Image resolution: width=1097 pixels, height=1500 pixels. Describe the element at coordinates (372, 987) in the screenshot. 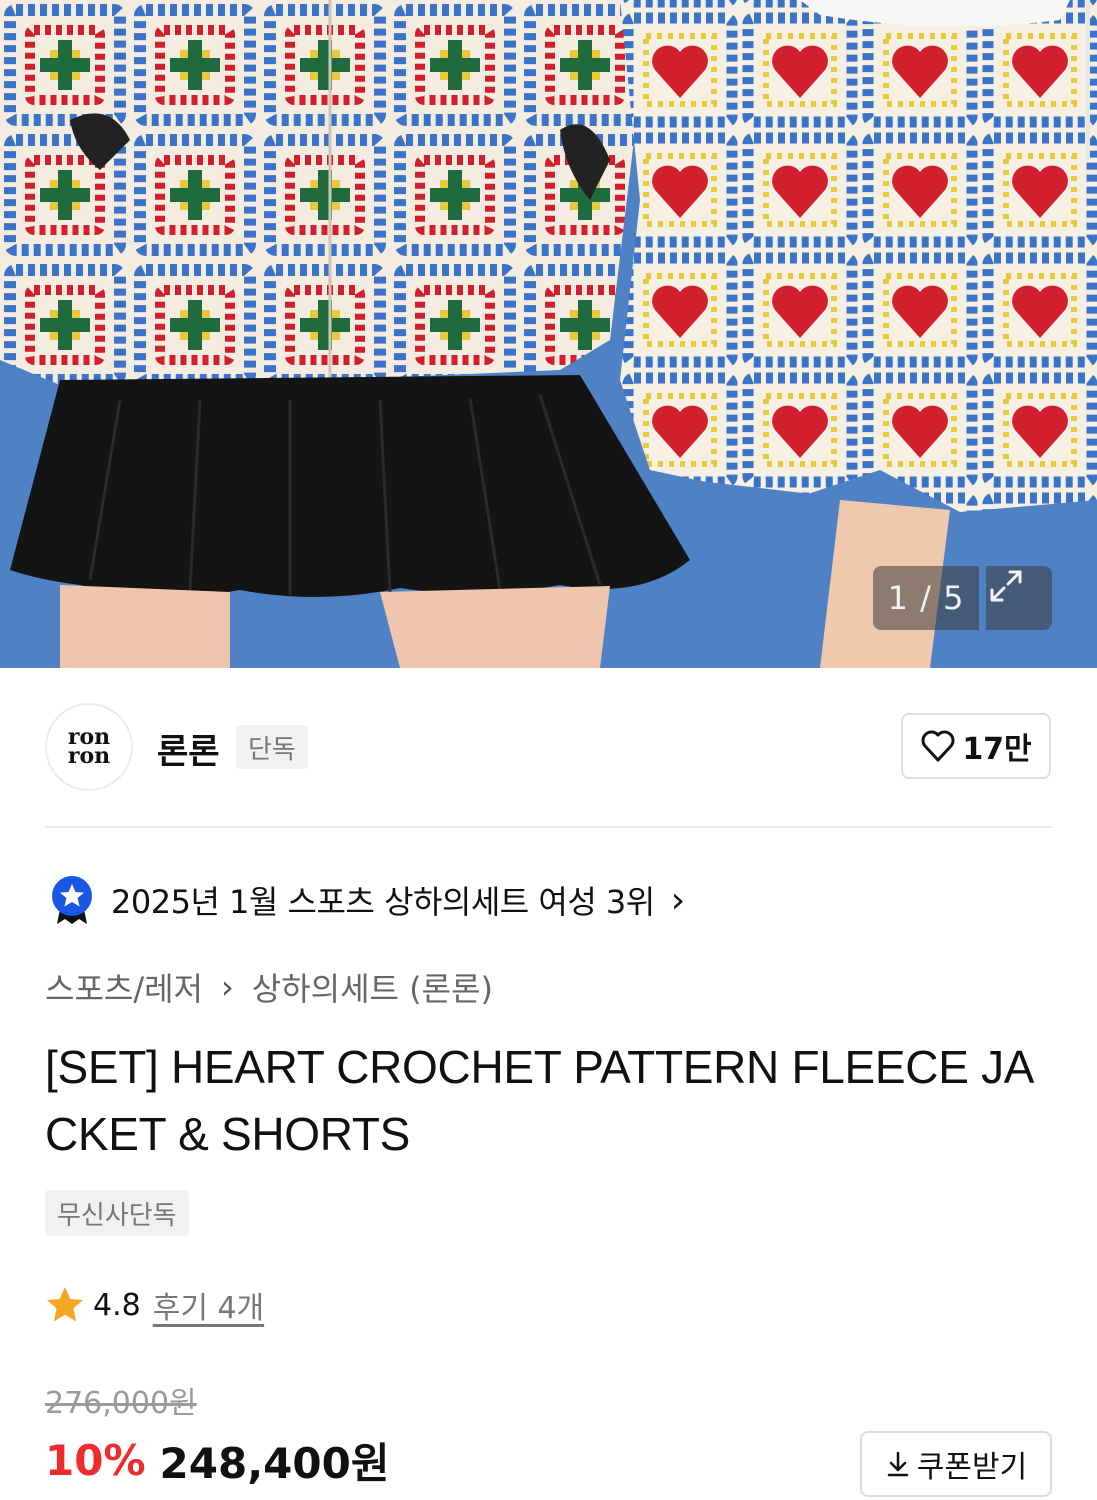

I see `breadcrumb-subcategory: 상하의세트 (론론)` at that location.